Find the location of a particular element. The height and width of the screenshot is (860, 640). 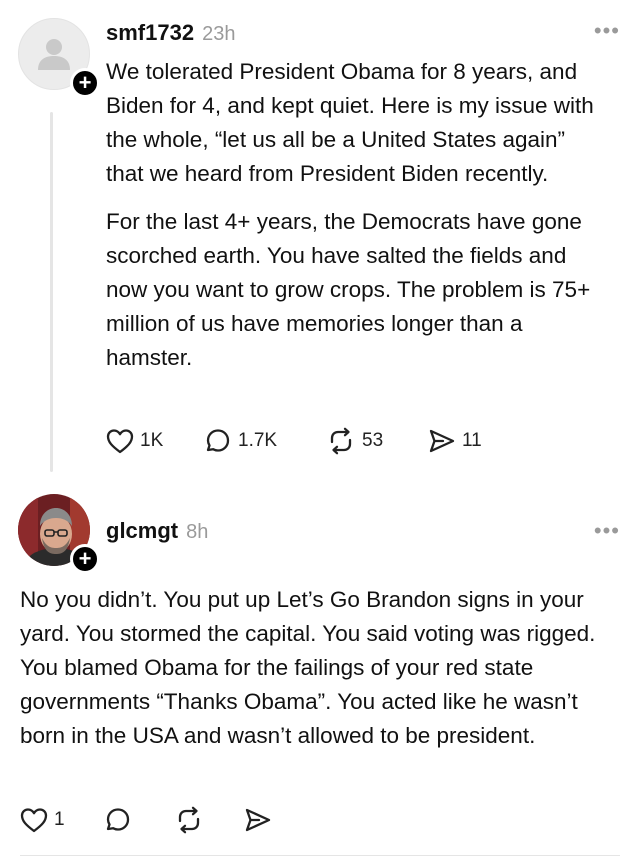

timestamp: 8h is located at coordinates (197, 532).